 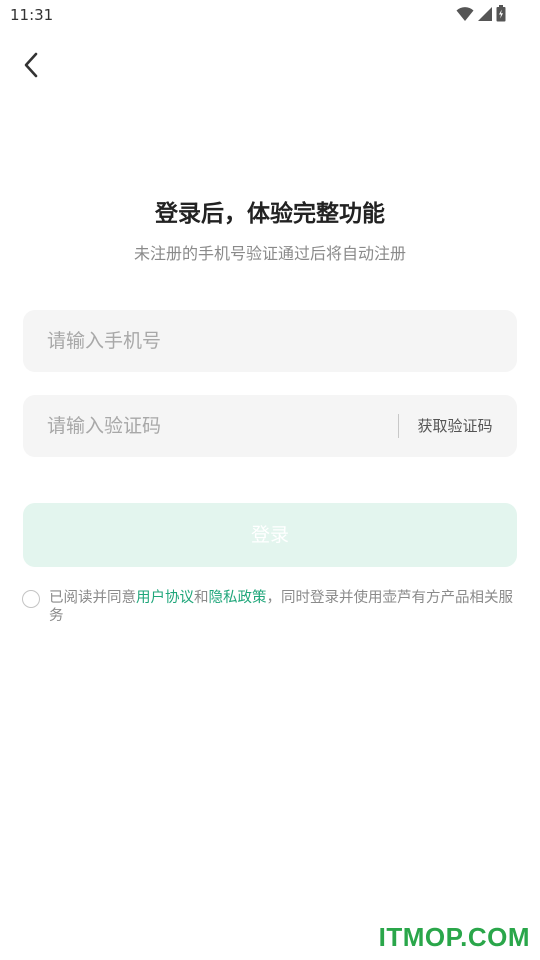 I want to click on status-time: 11:31, so click(x=32, y=15).